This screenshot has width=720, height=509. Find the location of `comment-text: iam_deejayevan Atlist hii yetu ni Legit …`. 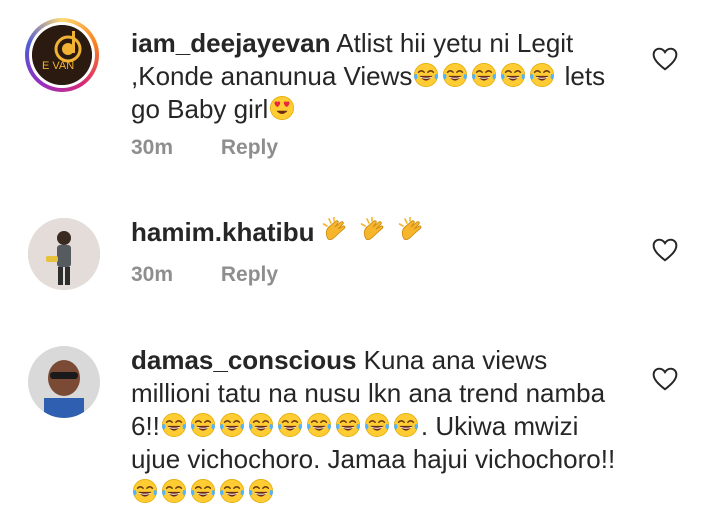

comment-text: iam_deejayevan Atlist hii yetu ni Legit … is located at coordinates (368, 76).